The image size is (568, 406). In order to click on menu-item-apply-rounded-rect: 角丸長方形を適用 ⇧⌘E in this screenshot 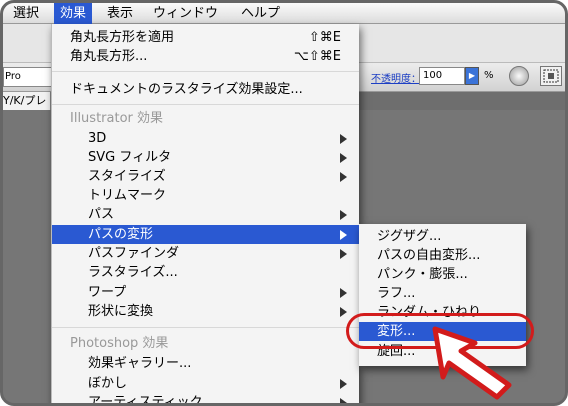, I will do `click(205, 37)`.